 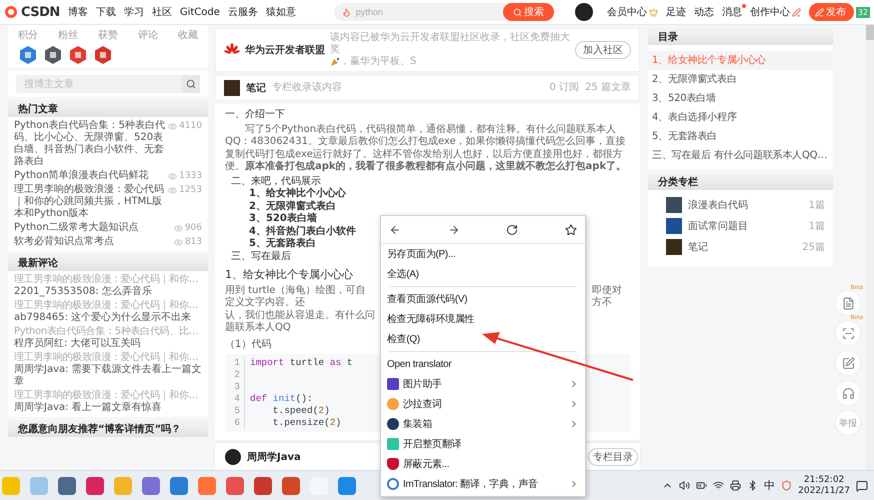 What do you see at coordinates (454, 230) in the screenshot?
I see `forward-icon` at bounding box center [454, 230].